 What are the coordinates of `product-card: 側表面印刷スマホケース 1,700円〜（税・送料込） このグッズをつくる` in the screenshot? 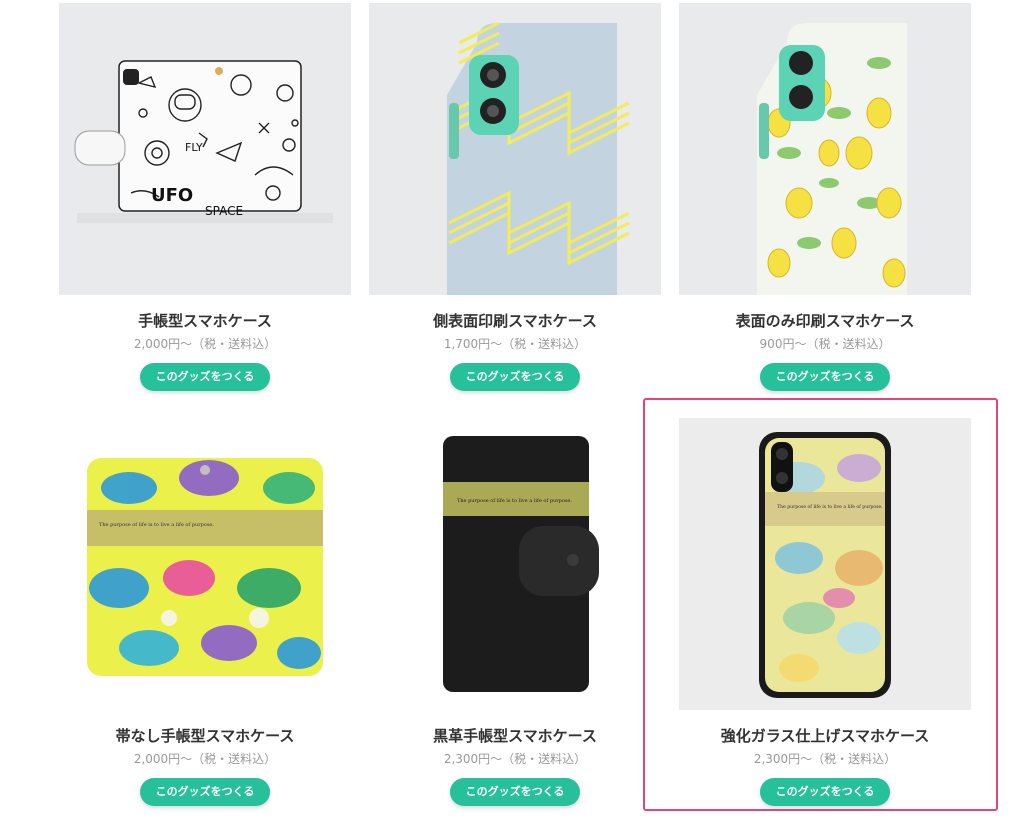 It's located at (515, 197).